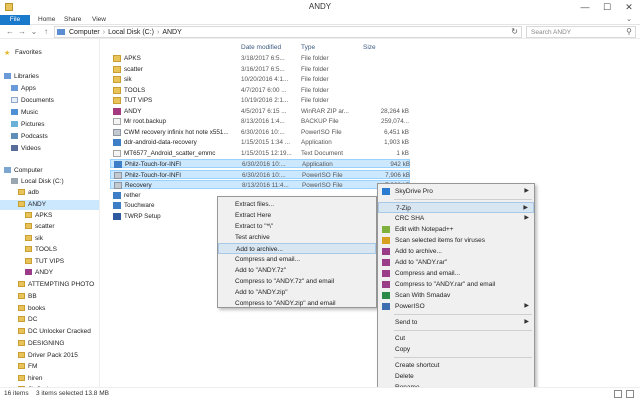 The width and height of the screenshot is (640, 400). Describe the element at coordinates (260, 69) in the screenshot. I see `file-row: scatter 3/16/2017 6:5... File folder` at that location.